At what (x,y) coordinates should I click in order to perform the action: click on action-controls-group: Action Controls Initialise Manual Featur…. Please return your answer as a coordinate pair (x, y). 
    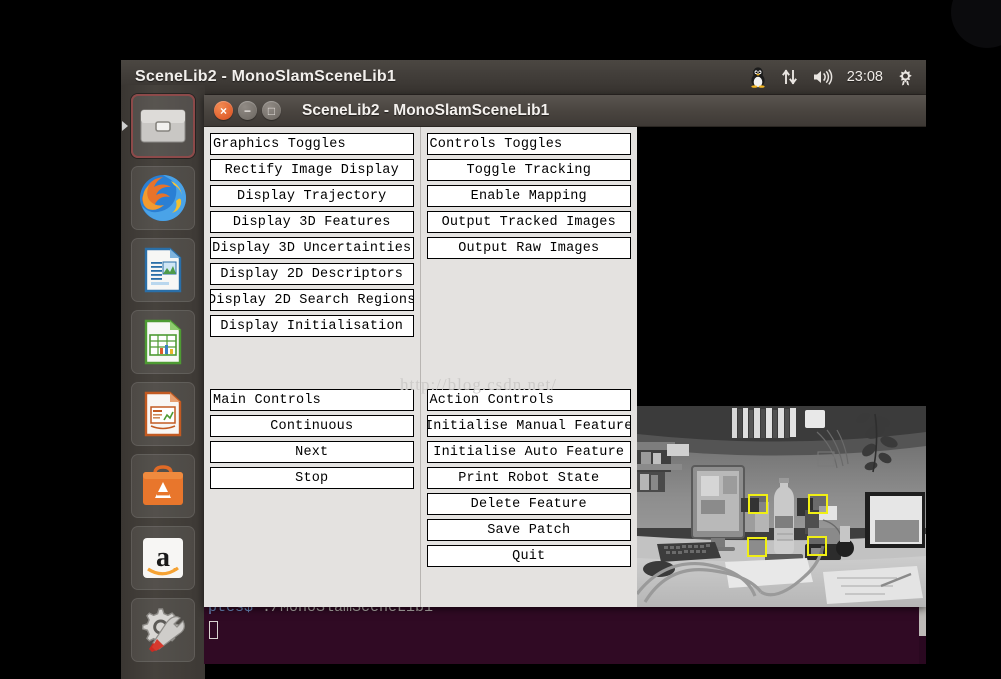
    Looking at the image, I should click on (528, 480).